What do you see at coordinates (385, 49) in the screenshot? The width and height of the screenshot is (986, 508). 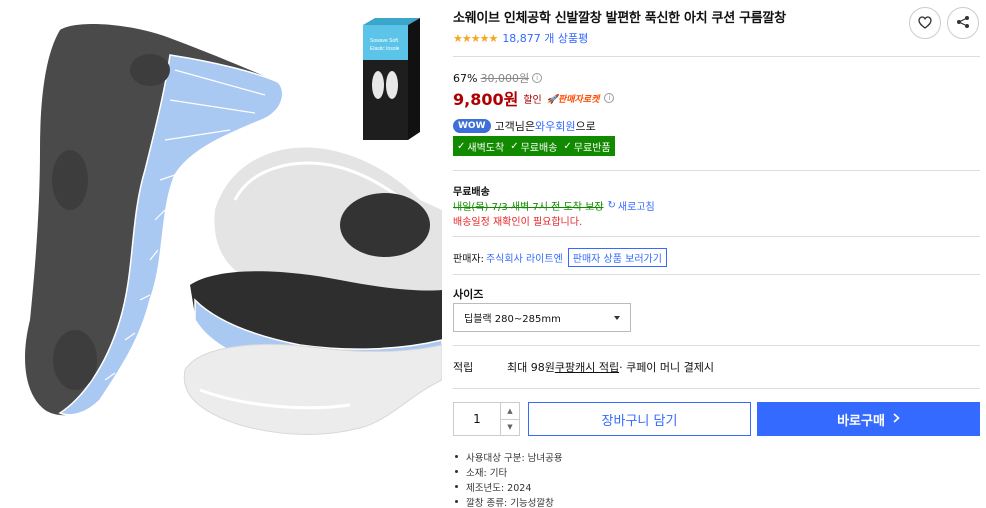 I see `svg-text: Elastic Insole` at bounding box center [385, 49].